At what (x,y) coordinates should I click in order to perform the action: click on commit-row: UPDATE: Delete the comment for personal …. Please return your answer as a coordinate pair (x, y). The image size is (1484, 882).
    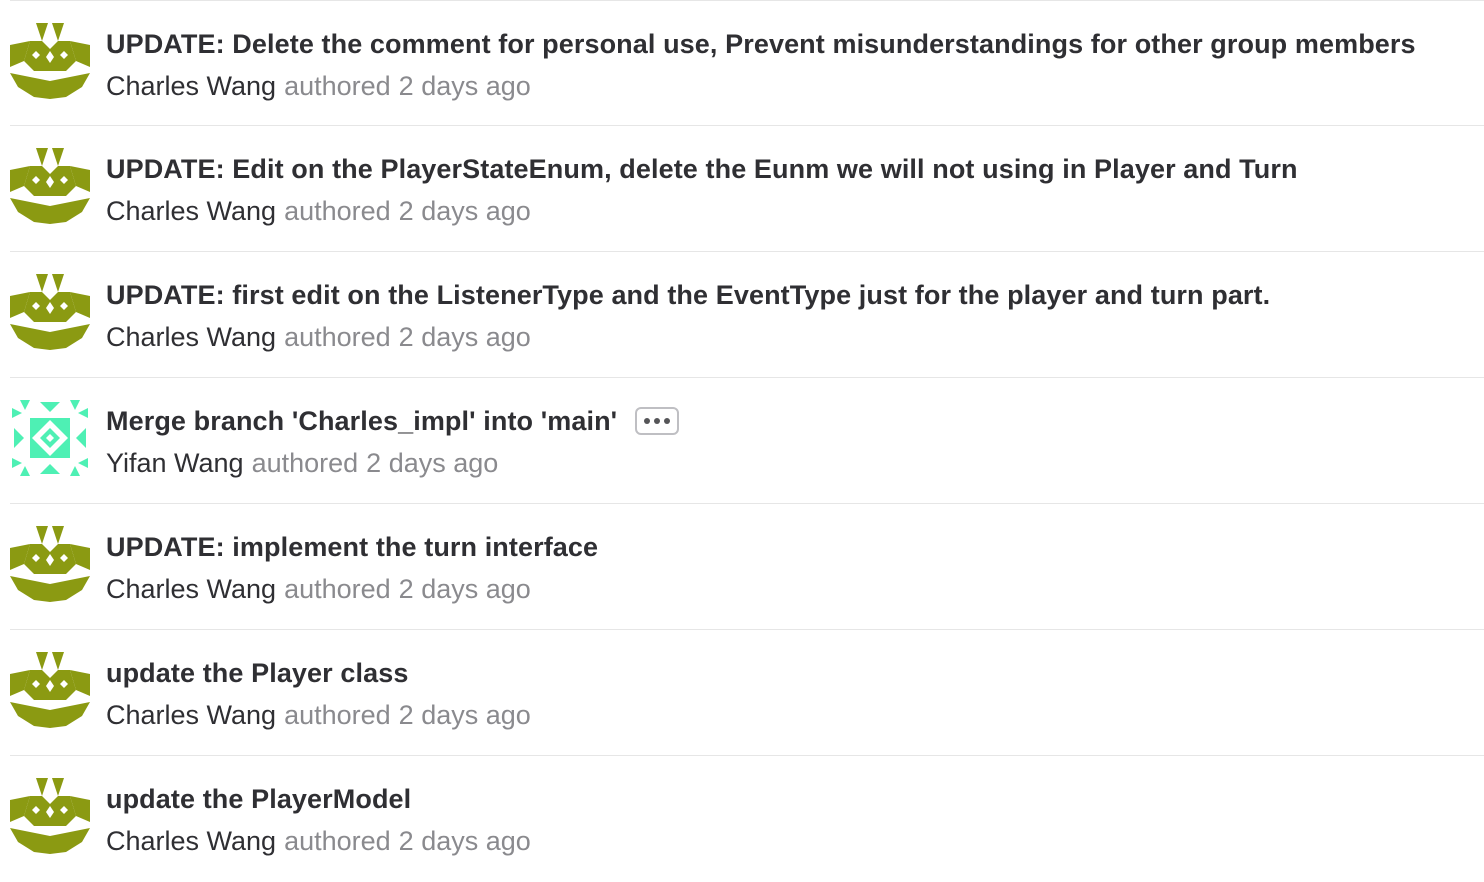
    Looking at the image, I should click on (747, 63).